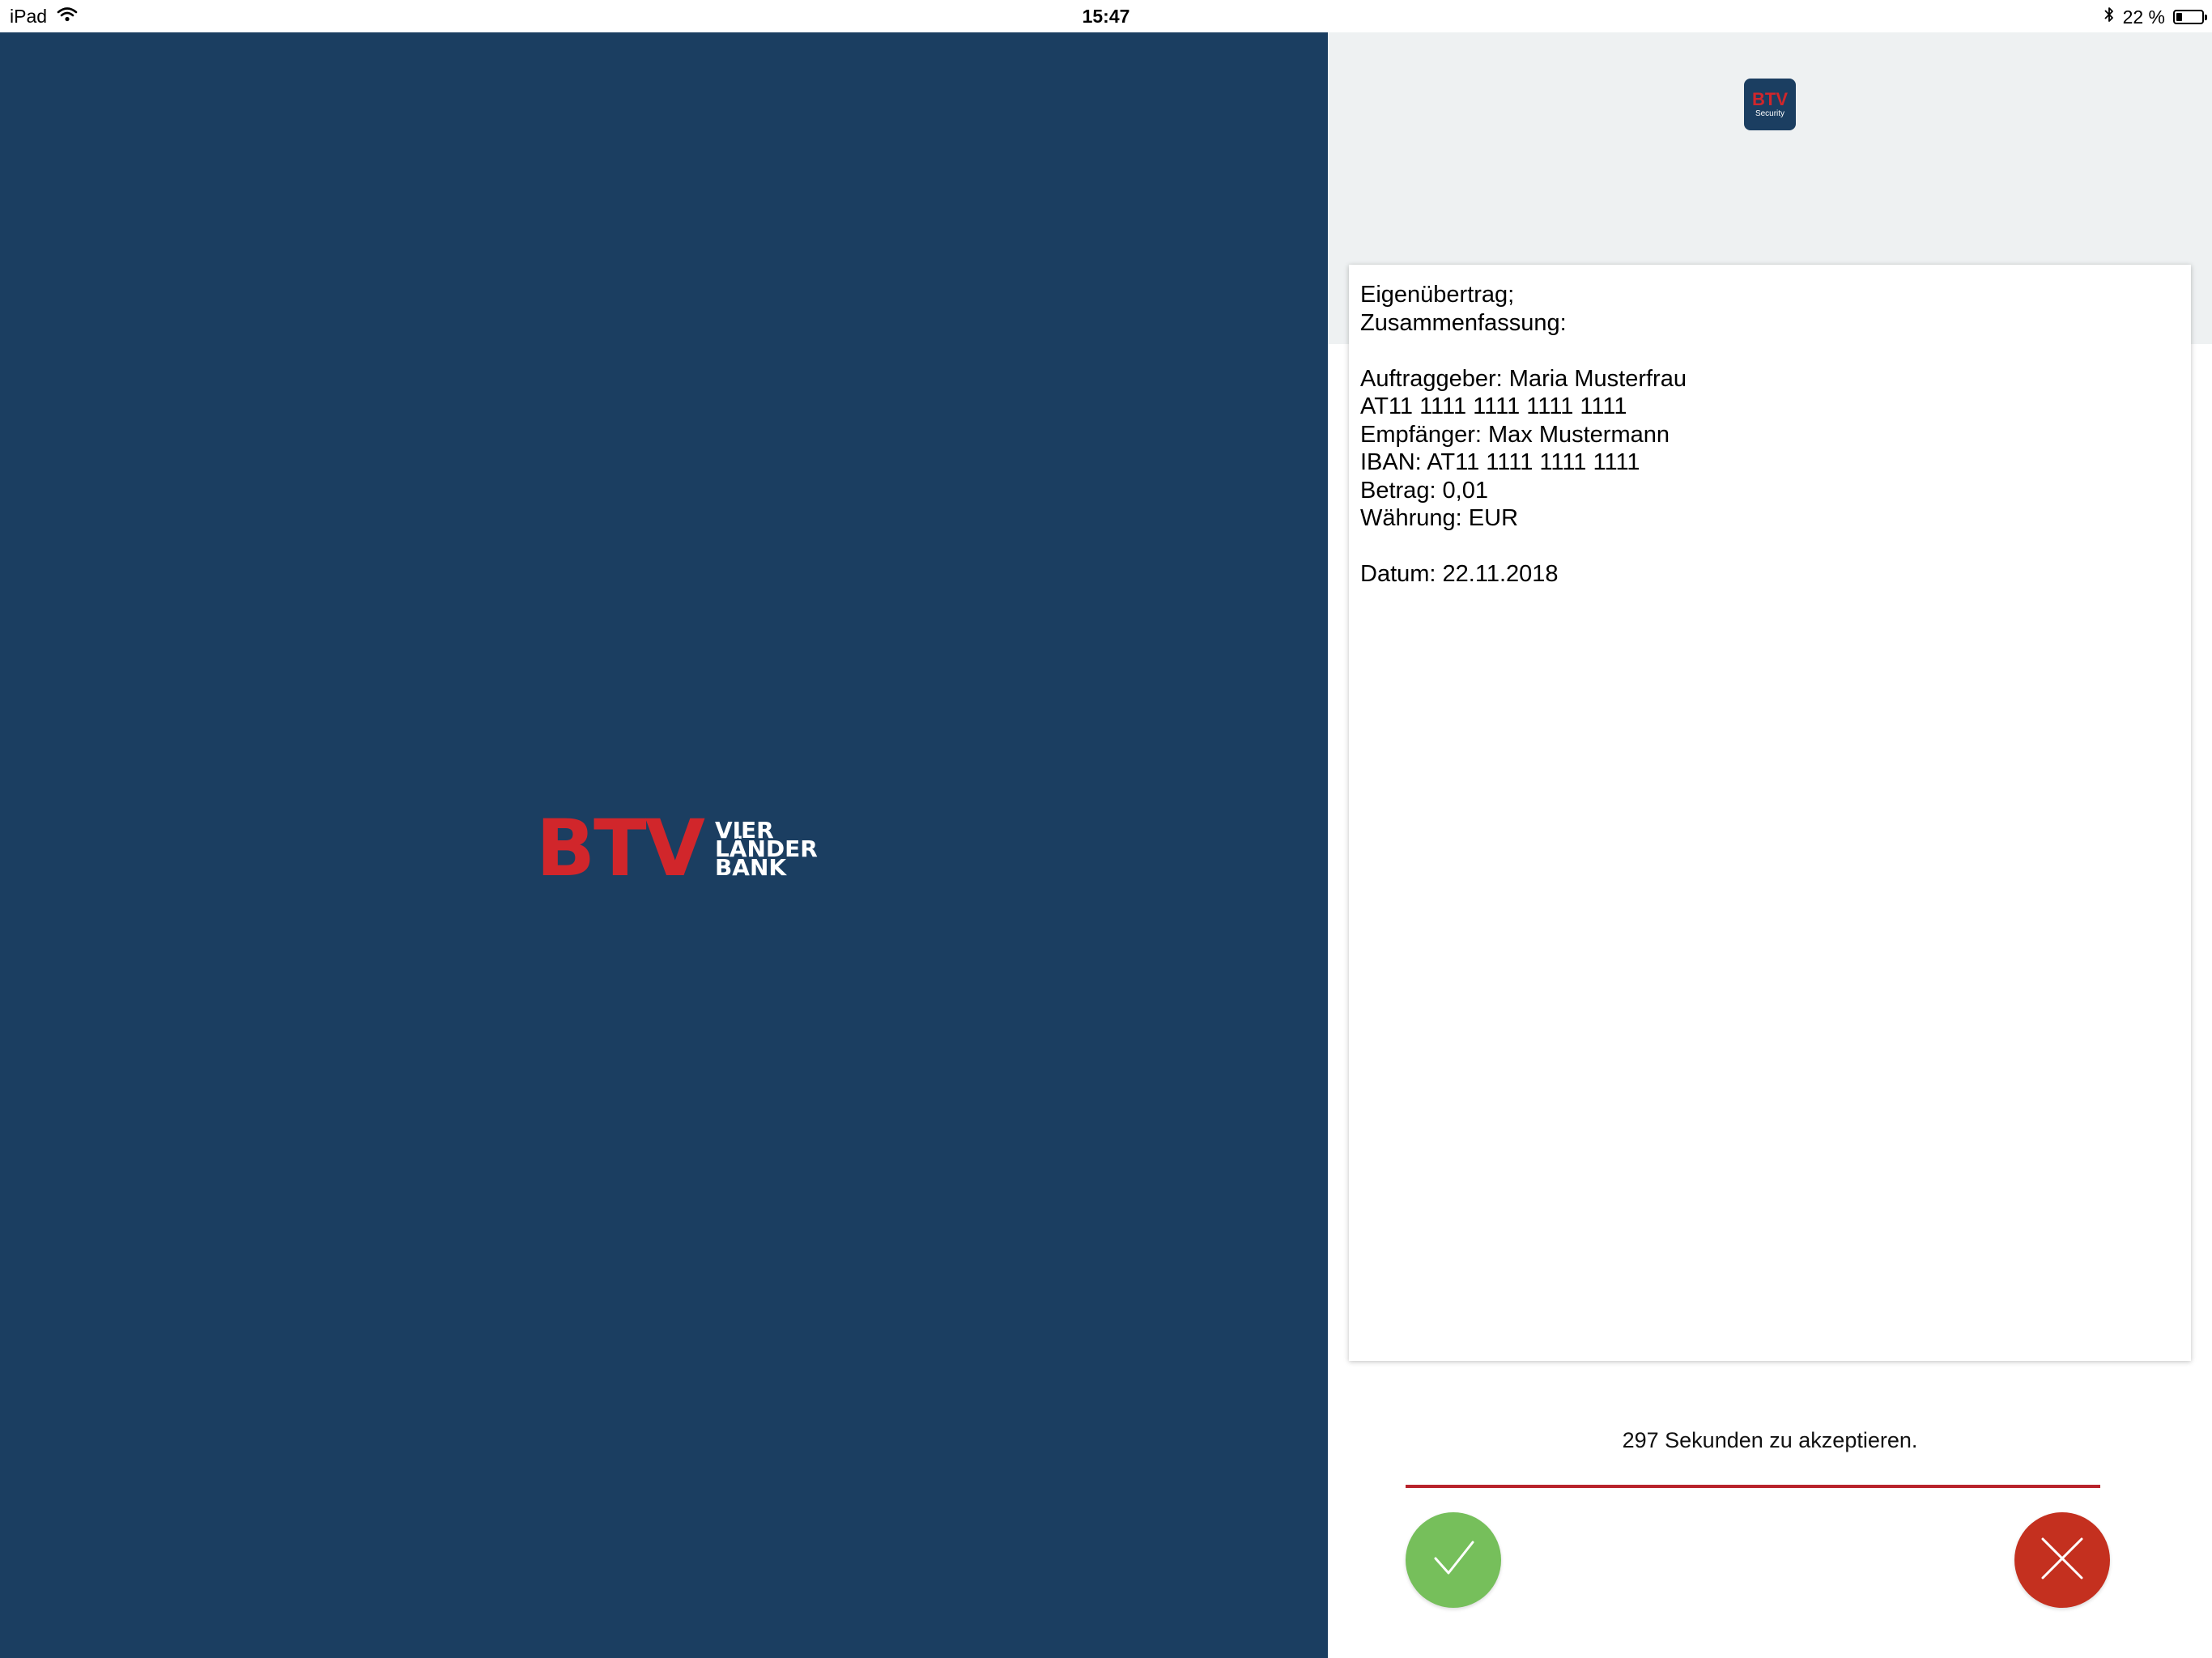 This screenshot has height=1658, width=2212. I want to click on auftraggeber-iban: AT11 1111 1111 1111 1111, so click(1494, 406).